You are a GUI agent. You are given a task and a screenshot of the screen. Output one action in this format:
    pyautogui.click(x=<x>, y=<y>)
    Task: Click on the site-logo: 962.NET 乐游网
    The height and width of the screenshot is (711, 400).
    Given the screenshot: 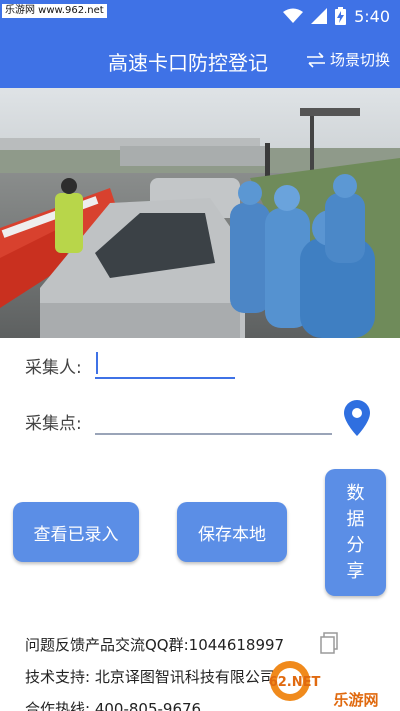 What is the action you would take?
    pyautogui.click(x=323, y=685)
    